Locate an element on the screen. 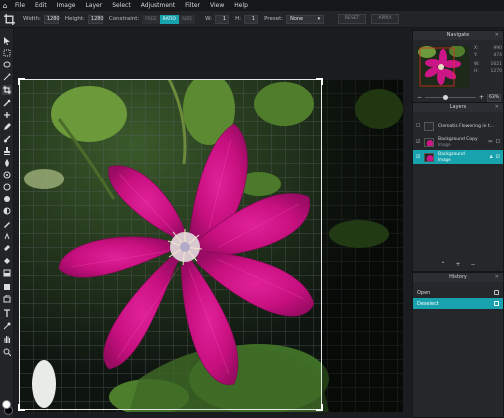 The image size is (504, 418). sponge-icon is located at coordinates (7, 175).